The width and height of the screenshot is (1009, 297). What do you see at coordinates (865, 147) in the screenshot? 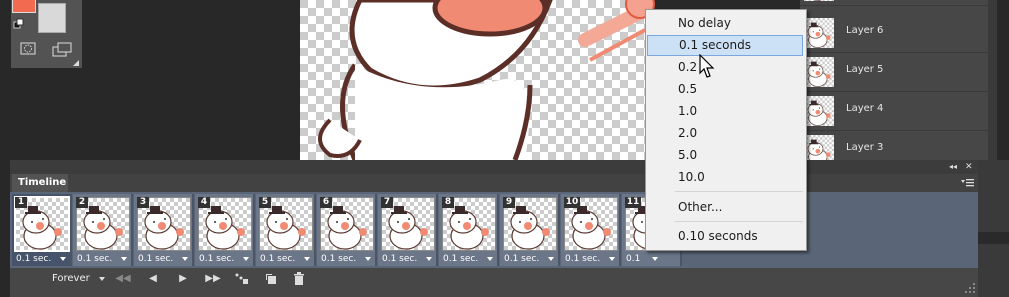
I see `layer-name: Layer 3` at bounding box center [865, 147].